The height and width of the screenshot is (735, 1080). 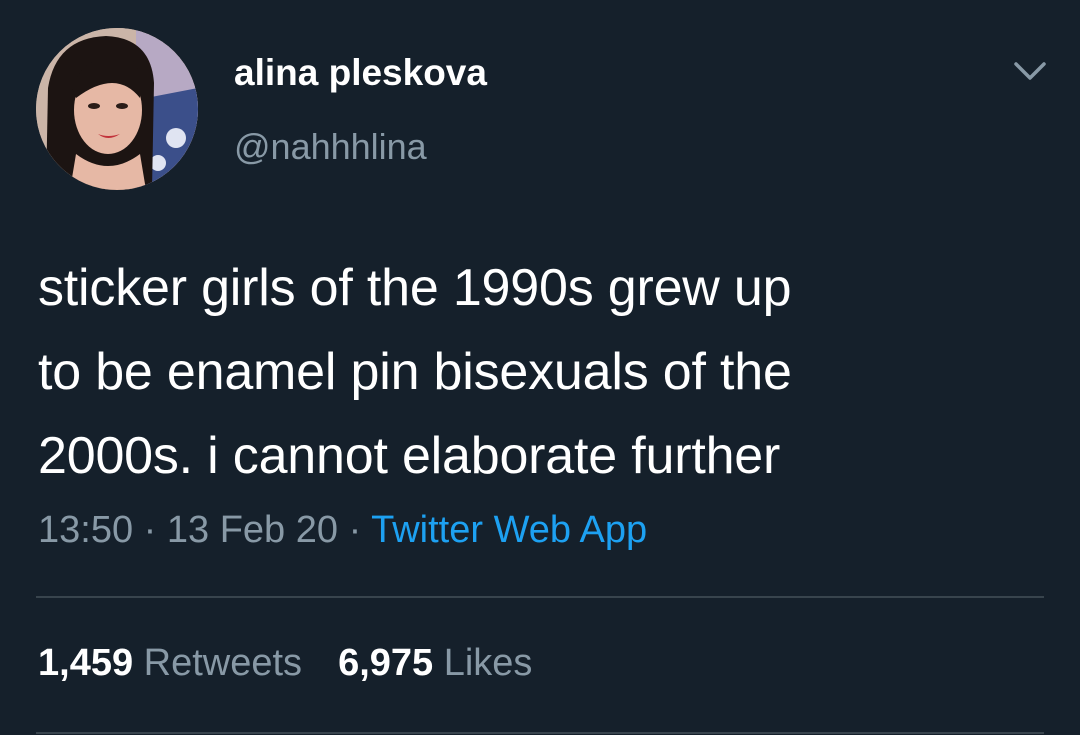 I want to click on avatar-image, so click(x=117, y=109).